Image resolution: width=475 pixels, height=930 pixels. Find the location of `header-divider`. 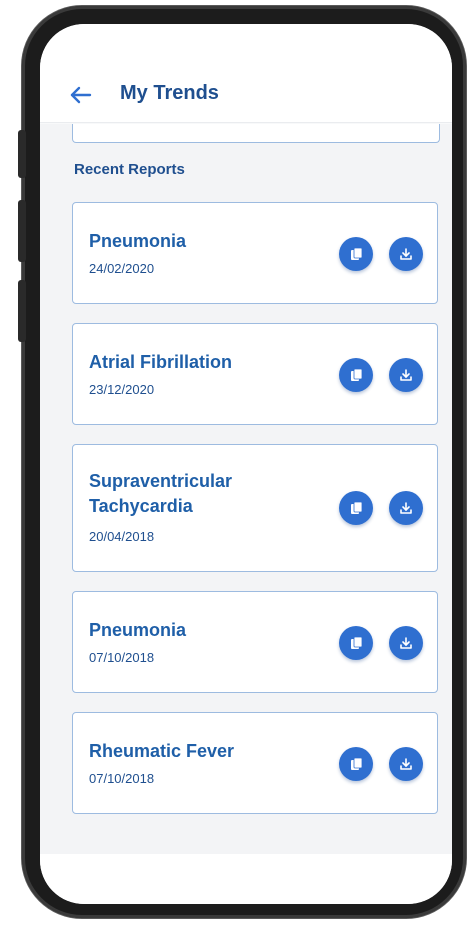

header-divider is located at coordinates (246, 123).